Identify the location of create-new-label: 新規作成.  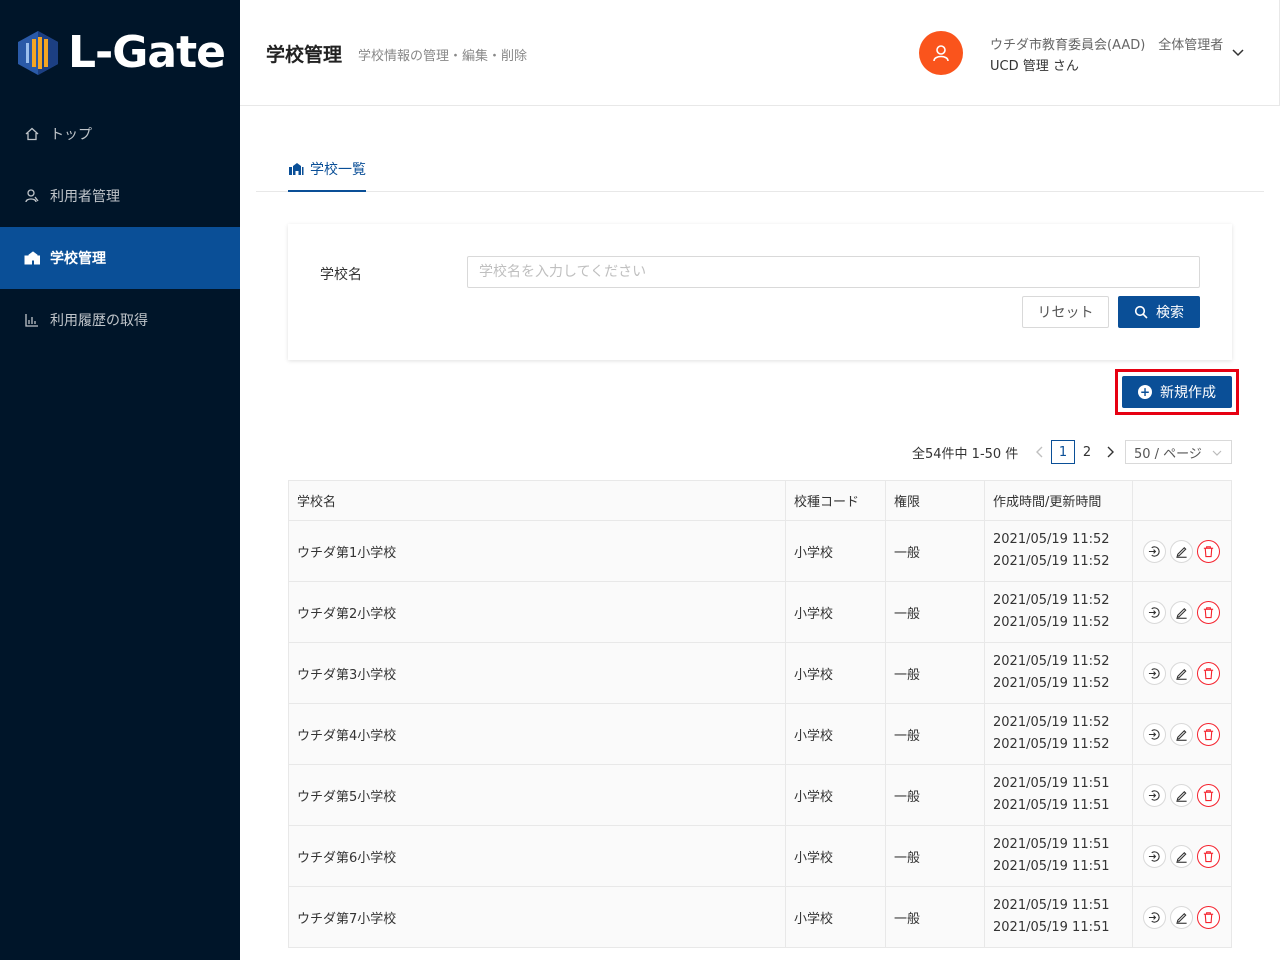
(1188, 393).